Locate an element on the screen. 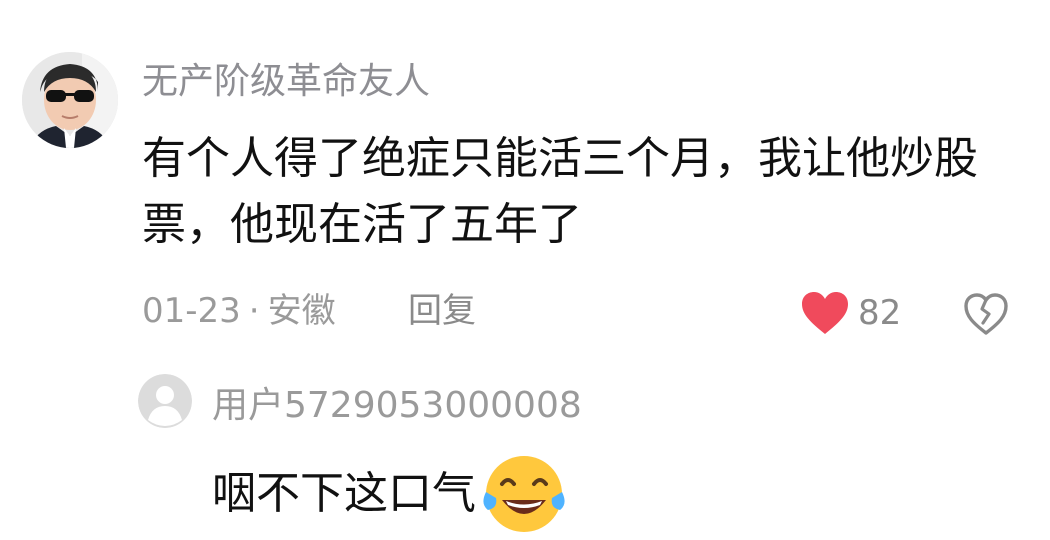 This screenshot has width=1050, height=540. broken-heart-icon is located at coordinates (986, 314).